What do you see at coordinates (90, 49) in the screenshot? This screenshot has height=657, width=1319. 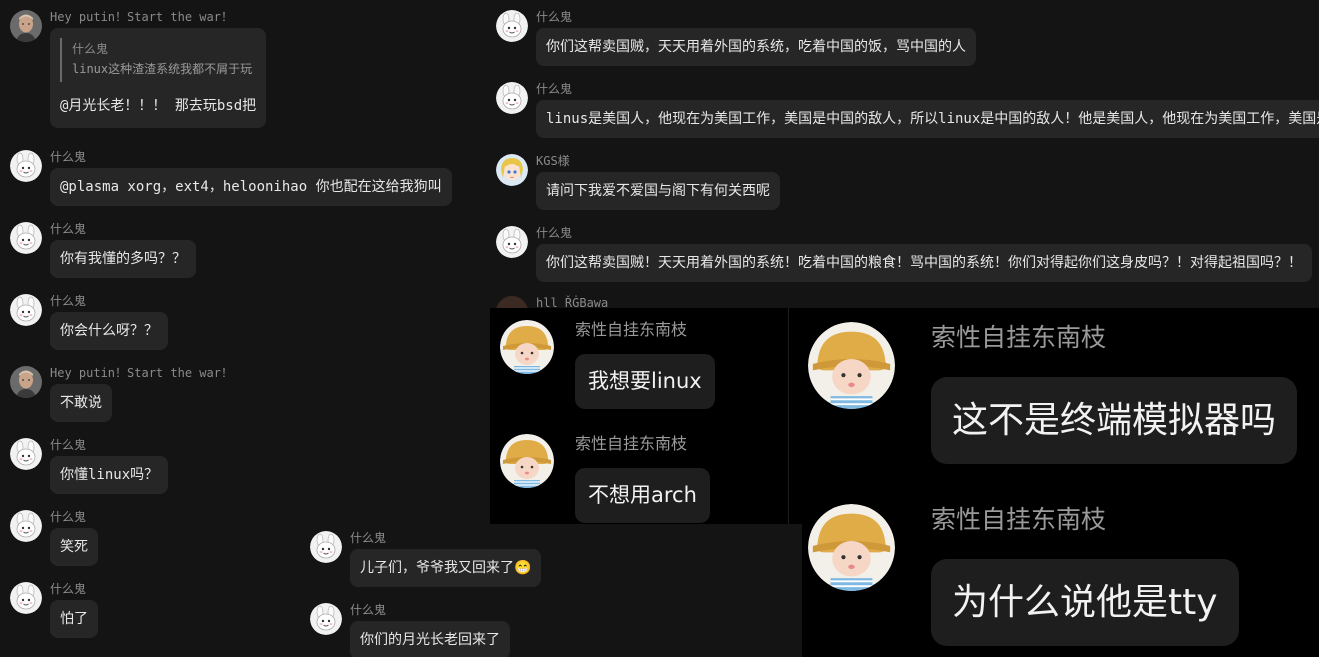 I see `quoted-sender: 什么鬼` at bounding box center [90, 49].